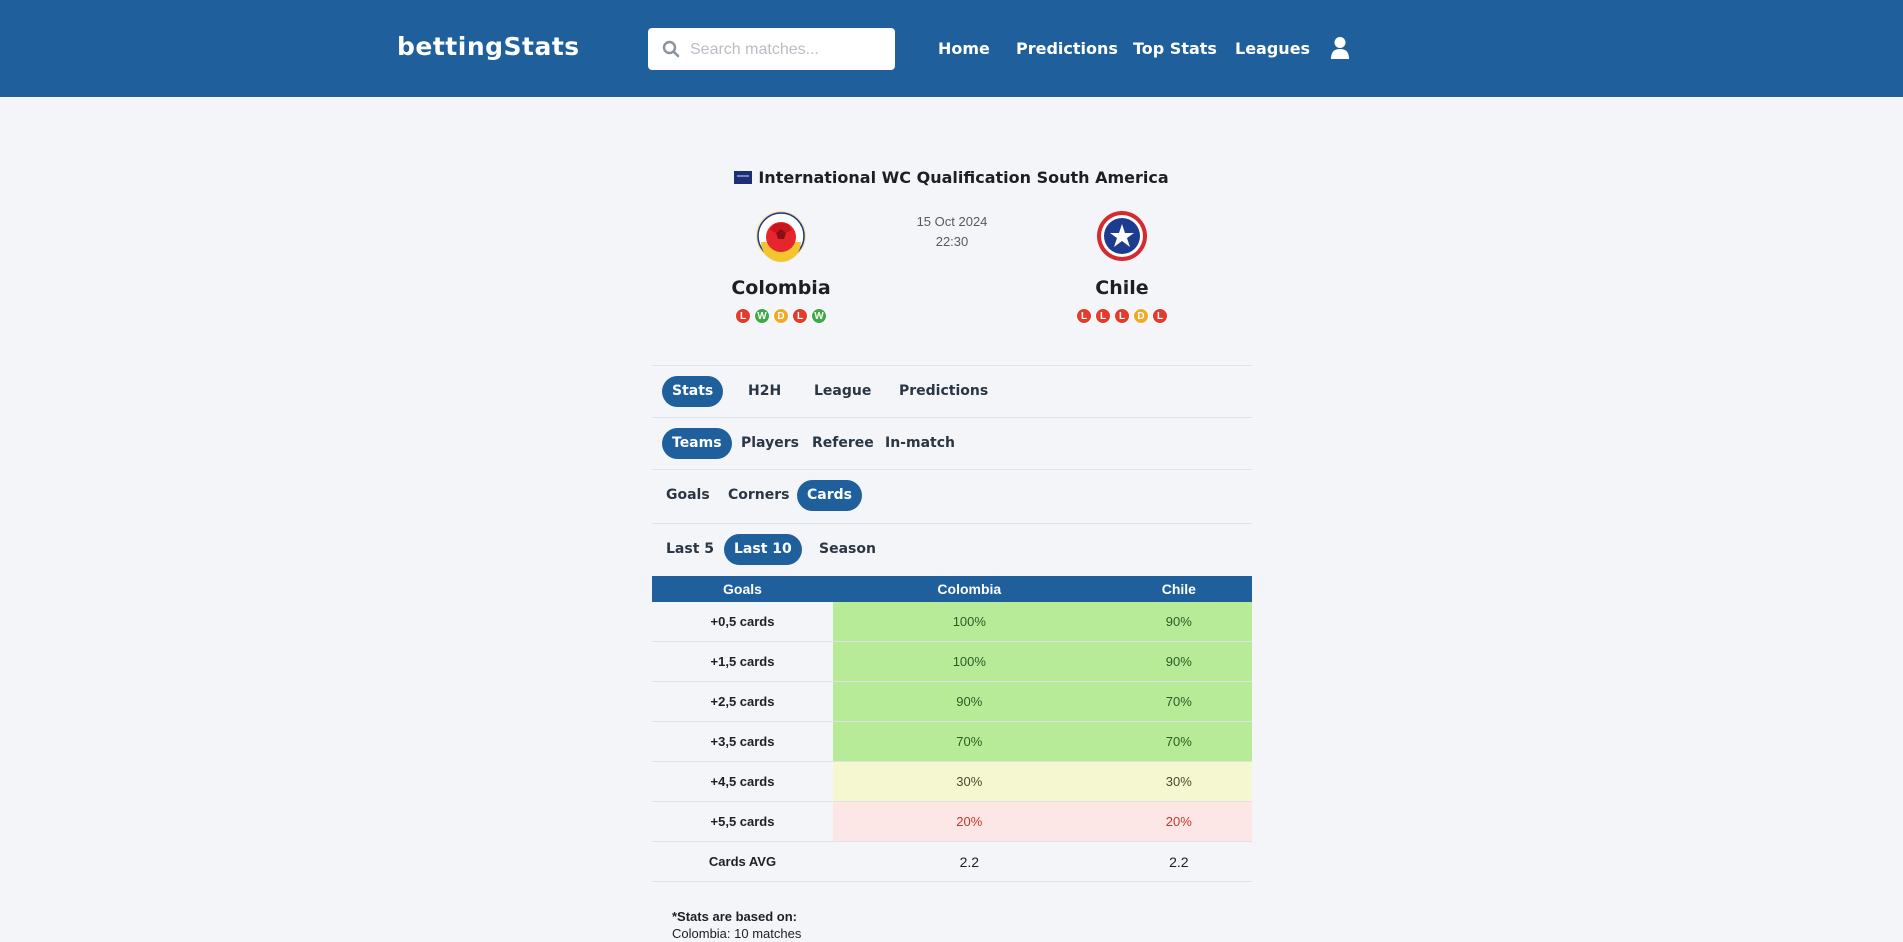 This screenshot has width=1903, height=942. What do you see at coordinates (1178, 821) in the screenshot?
I see `away-value: 20%` at bounding box center [1178, 821].